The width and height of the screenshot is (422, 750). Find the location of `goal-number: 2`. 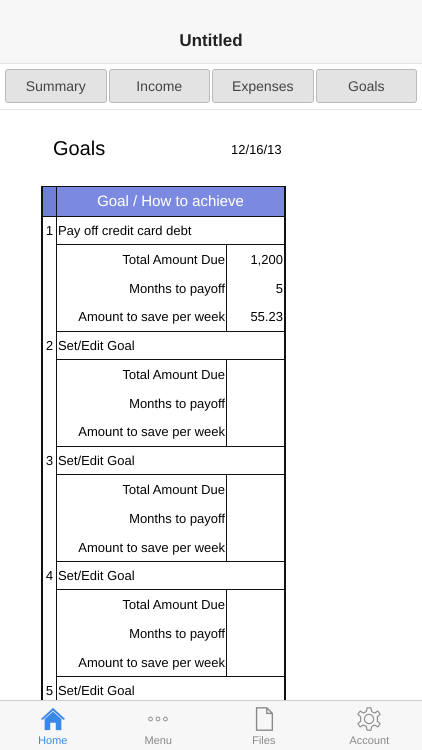

goal-number: 2 is located at coordinates (50, 346).